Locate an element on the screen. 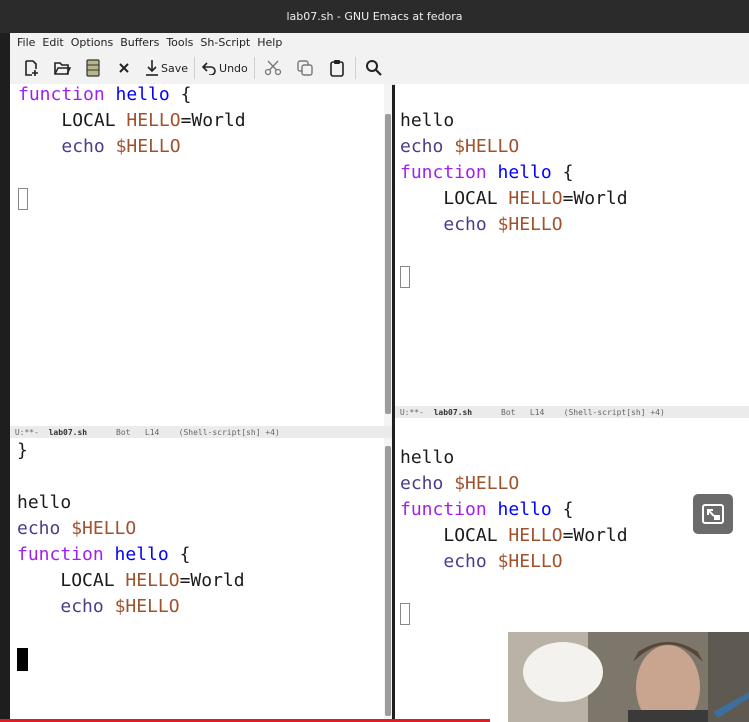 This screenshot has width=749, height=722. text-cursor-active is located at coordinates (22, 659).